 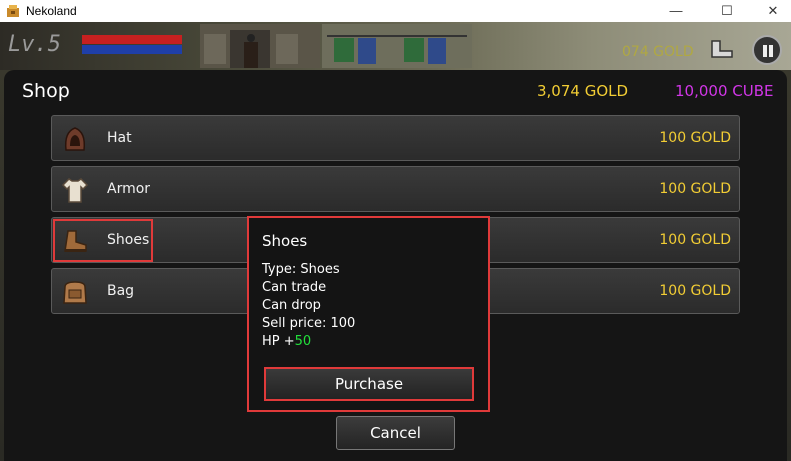 I want to click on app-icon, so click(x=13, y=11).